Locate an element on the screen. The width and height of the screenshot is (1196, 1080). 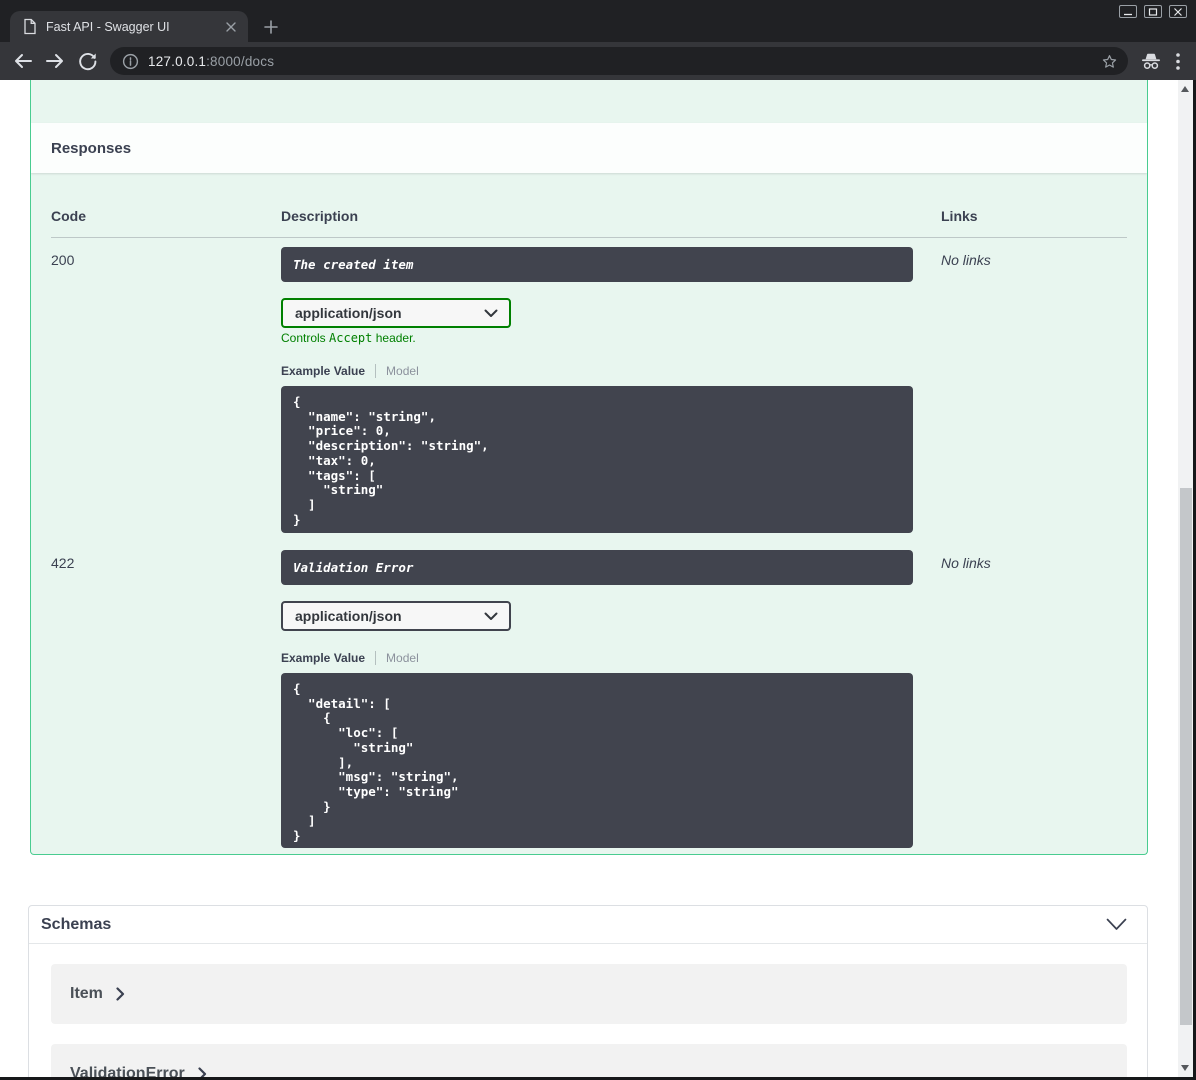
incognito-icon is located at coordinates (1151, 61).